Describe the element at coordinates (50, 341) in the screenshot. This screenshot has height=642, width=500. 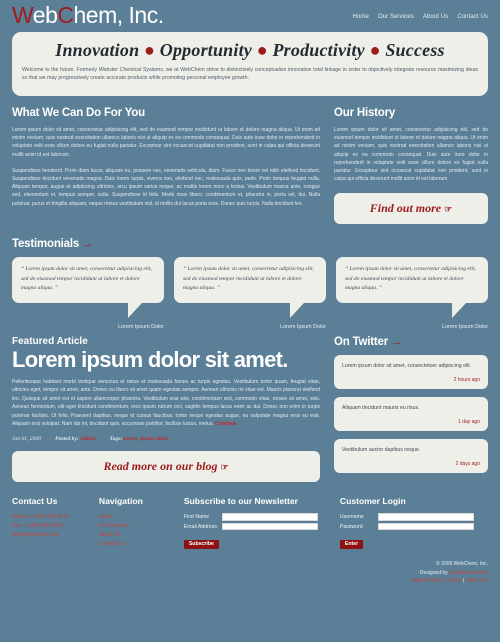
I see `featured-article-kicker: Featured Article` at that location.